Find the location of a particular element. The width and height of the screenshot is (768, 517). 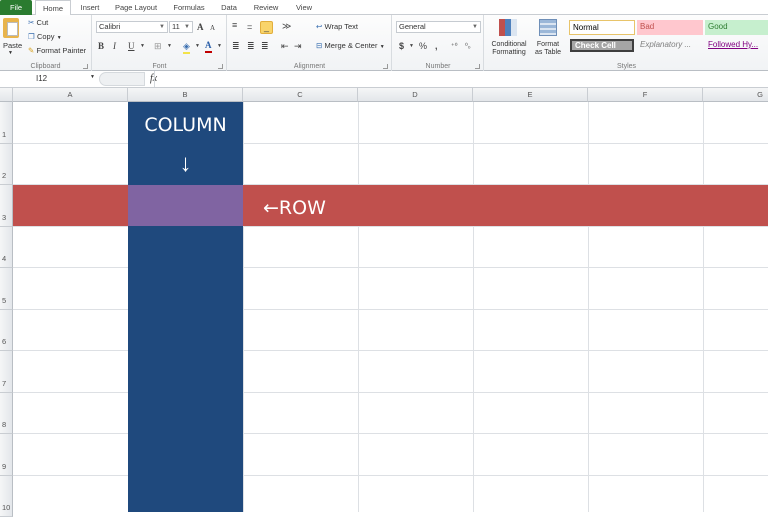

row-header-10: 10 is located at coordinates (6, 496).